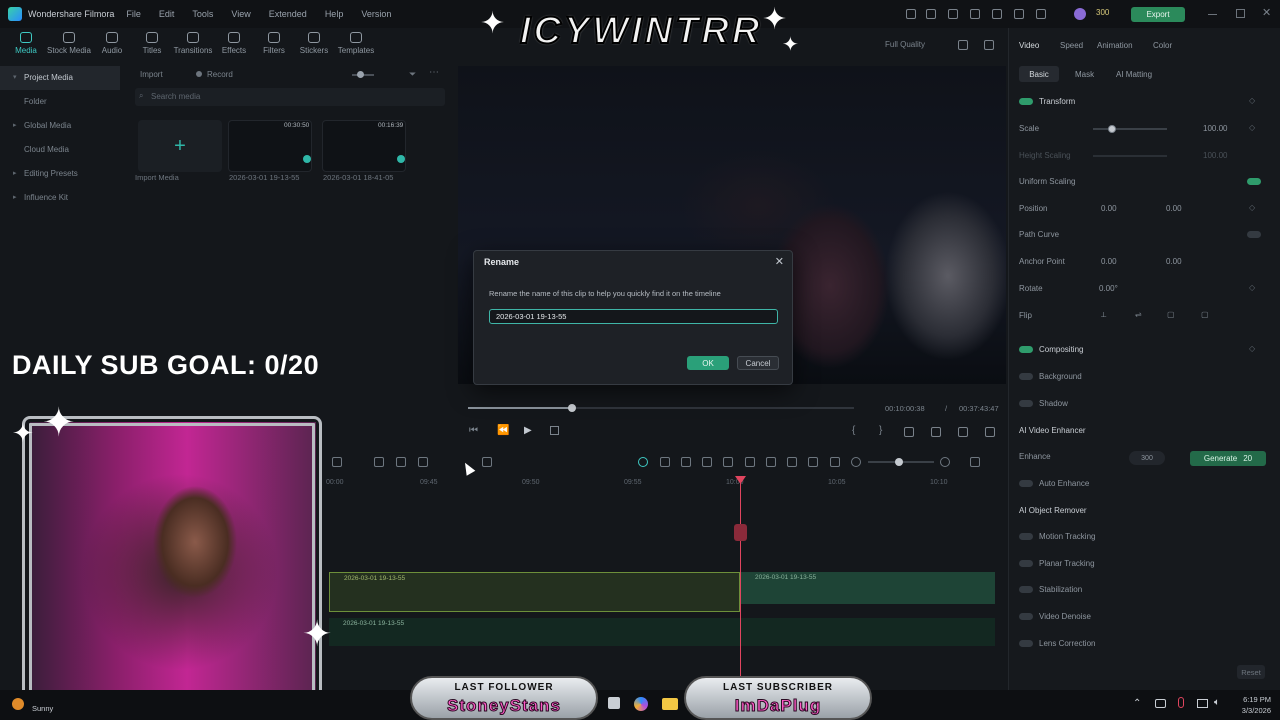 The image size is (1280, 720). I want to click on sidebar-item-editing-presets: ▸ Editing Presets, so click(60, 174).